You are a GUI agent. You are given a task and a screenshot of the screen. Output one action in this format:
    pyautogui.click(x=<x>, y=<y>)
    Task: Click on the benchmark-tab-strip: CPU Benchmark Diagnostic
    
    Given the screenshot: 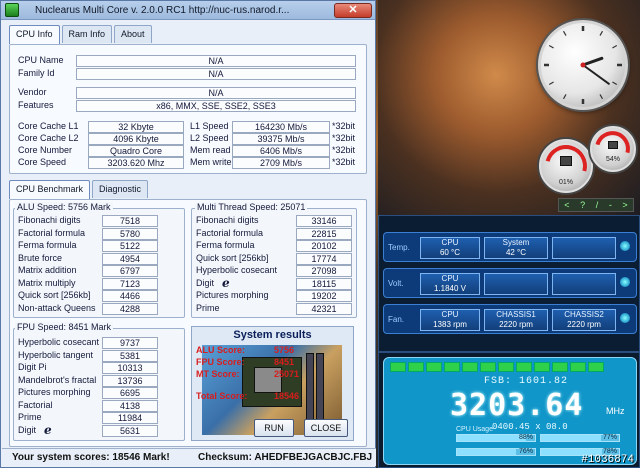 What is the action you would take?
    pyautogui.click(x=79, y=189)
    